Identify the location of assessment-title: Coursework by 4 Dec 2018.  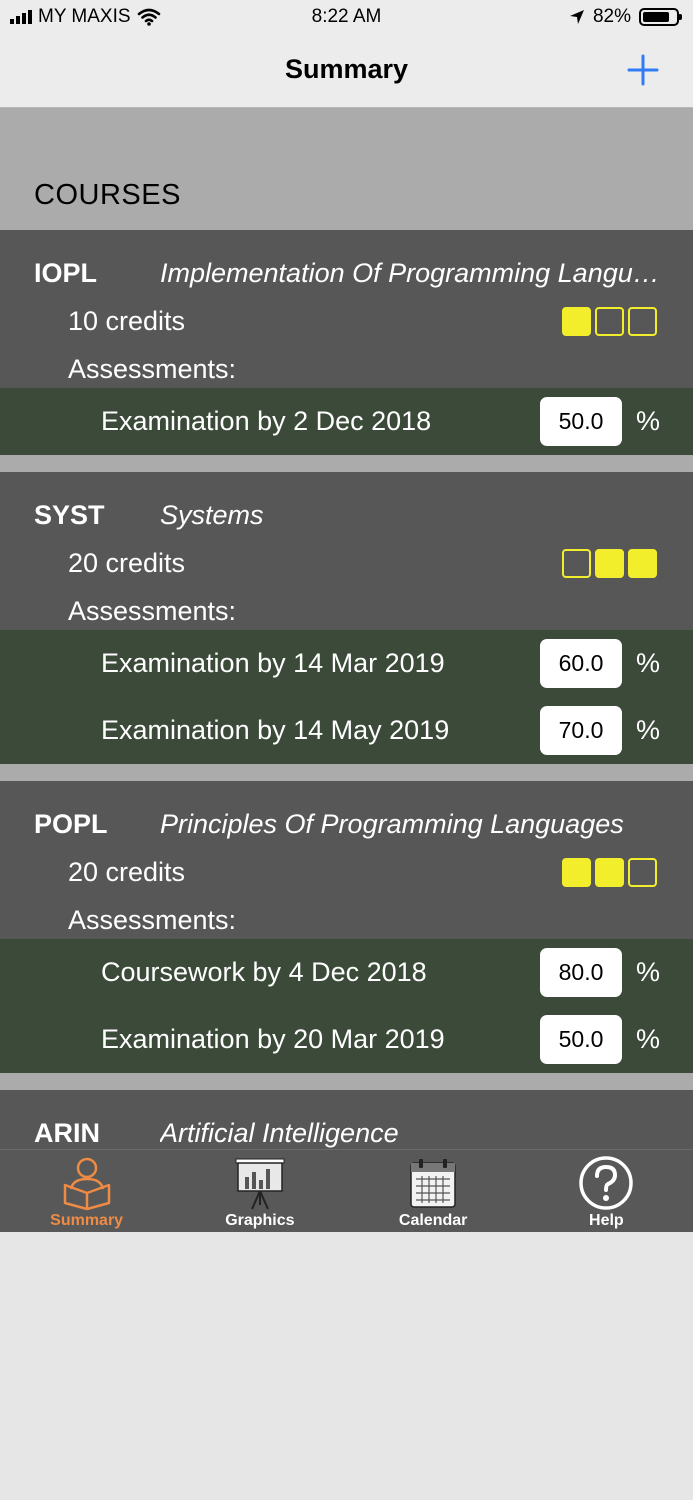
(264, 972).